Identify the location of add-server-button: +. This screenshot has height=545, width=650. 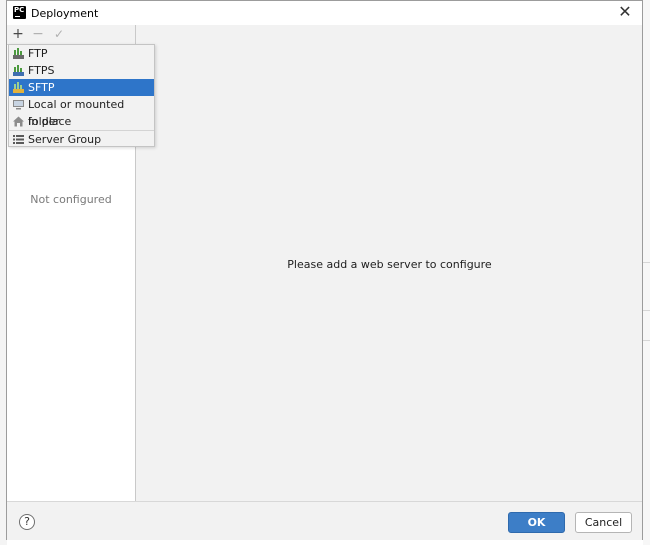
(18, 34).